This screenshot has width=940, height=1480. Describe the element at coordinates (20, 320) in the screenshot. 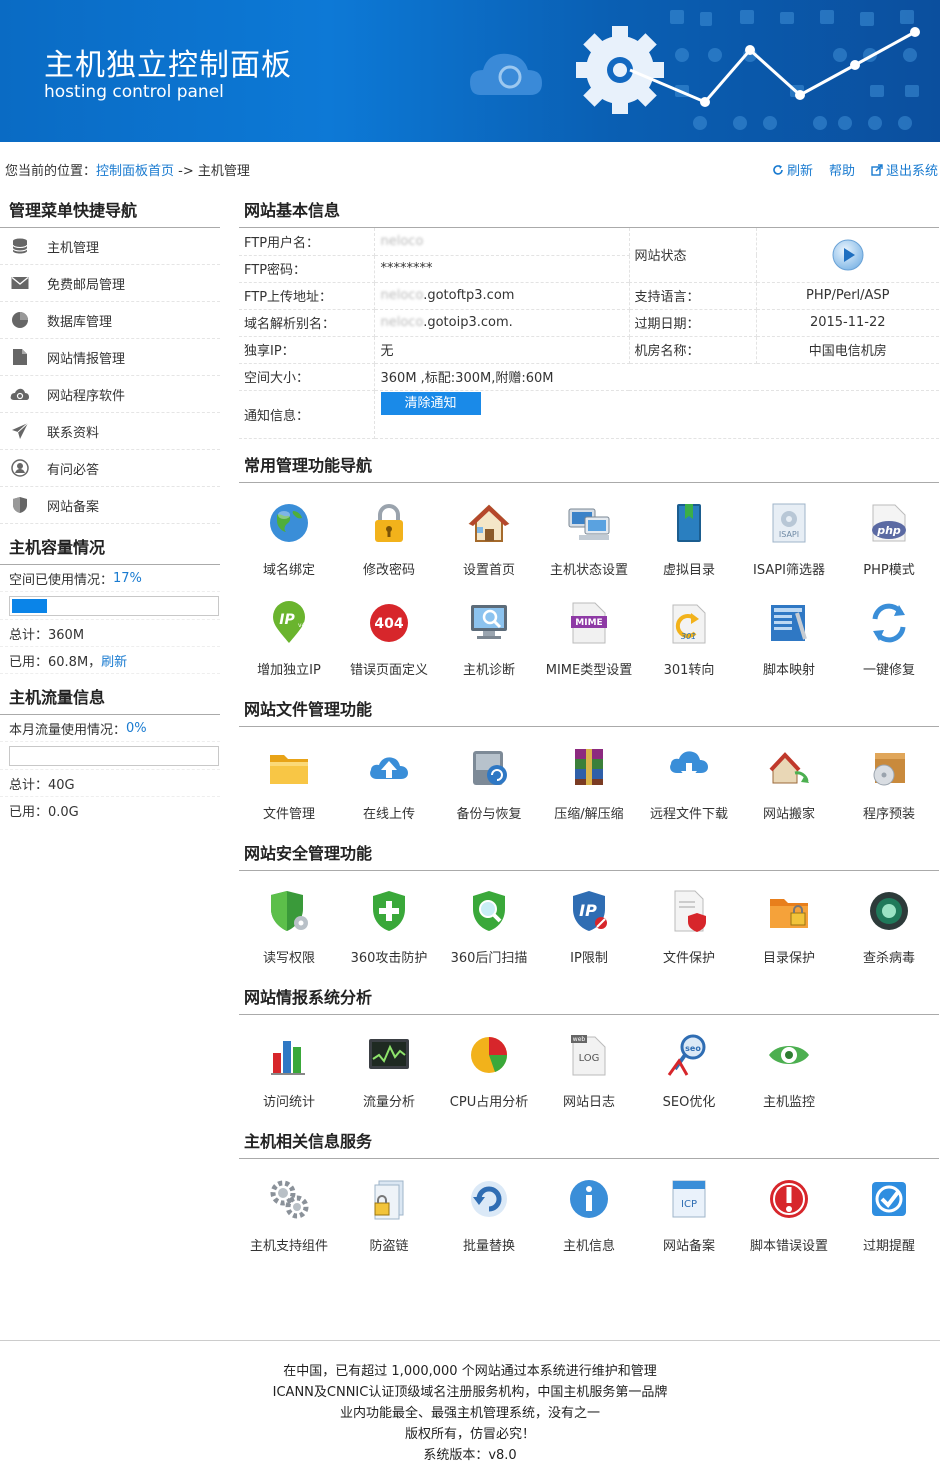

I see `pie-icon` at that location.